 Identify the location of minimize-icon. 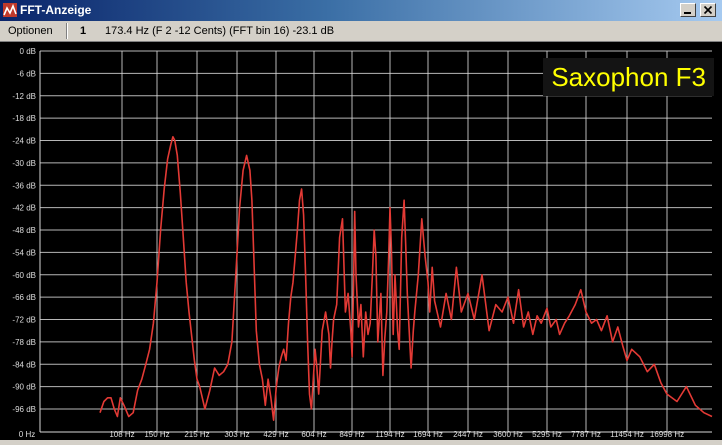
(687, 13).